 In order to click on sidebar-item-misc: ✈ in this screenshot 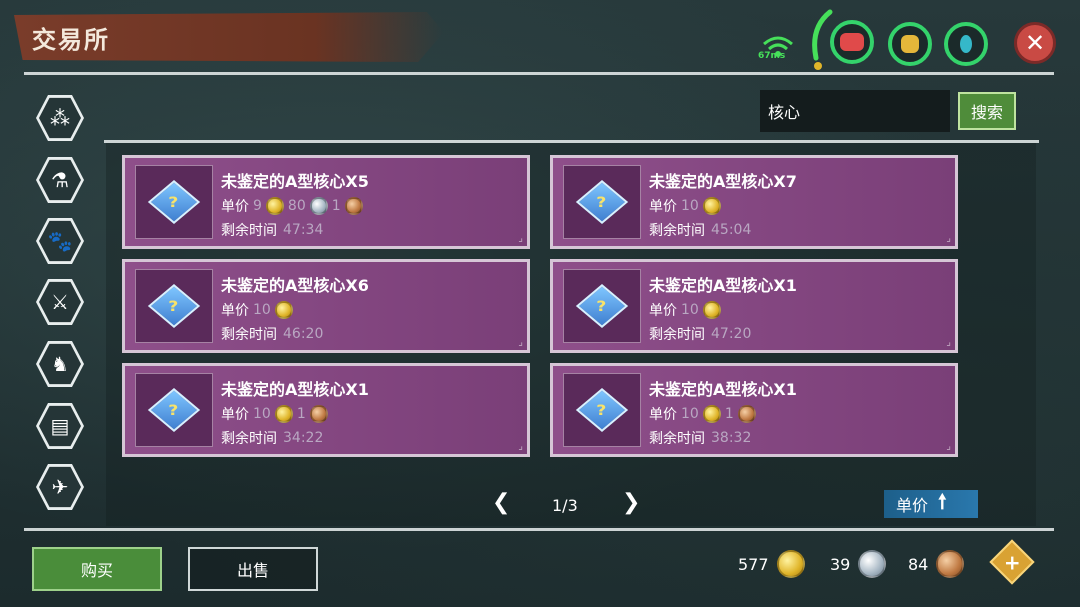, I will do `click(60, 487)`.